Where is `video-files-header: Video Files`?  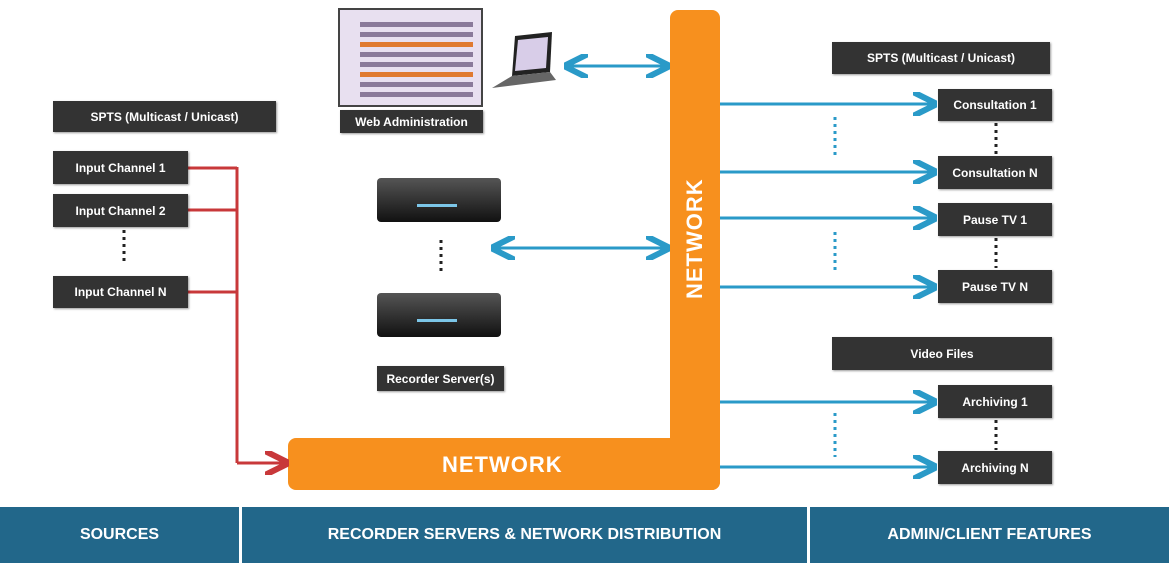 video-files-header: Video Files is located at coordinates (942, 353).